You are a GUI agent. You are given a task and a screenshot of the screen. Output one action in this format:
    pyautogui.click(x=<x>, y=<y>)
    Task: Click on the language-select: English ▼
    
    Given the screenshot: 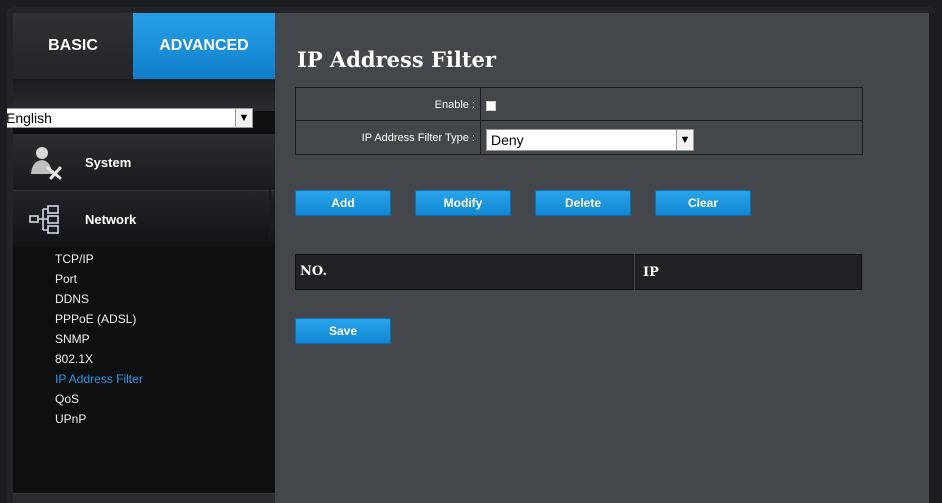 What is the action you would take?
    pyautogui.click(x=130, y=118)
    